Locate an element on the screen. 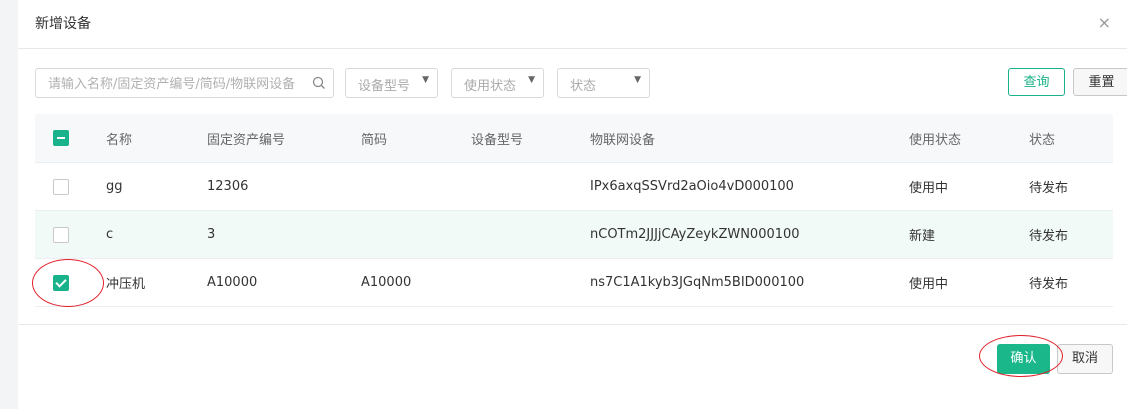 The height and width of the screenshot is (409, 1127). cell-iot: ns7C1A1kyb3JGqNm5BID000100 is located at coordinates (749, 282).